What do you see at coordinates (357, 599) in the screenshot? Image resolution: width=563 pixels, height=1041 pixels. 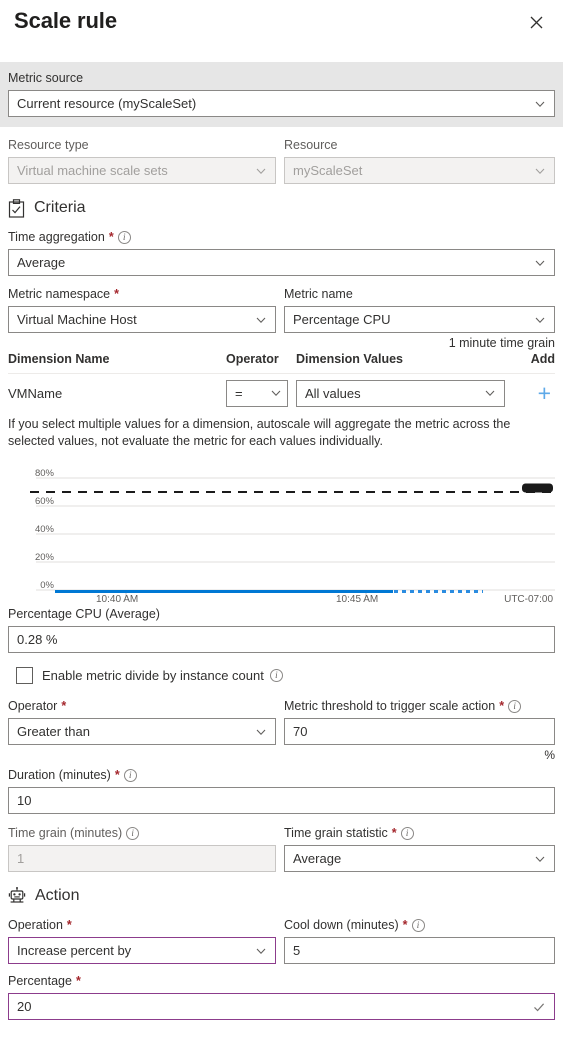 I see `x-tick-label: 10:45 AM` at bounding box center [357, 599].